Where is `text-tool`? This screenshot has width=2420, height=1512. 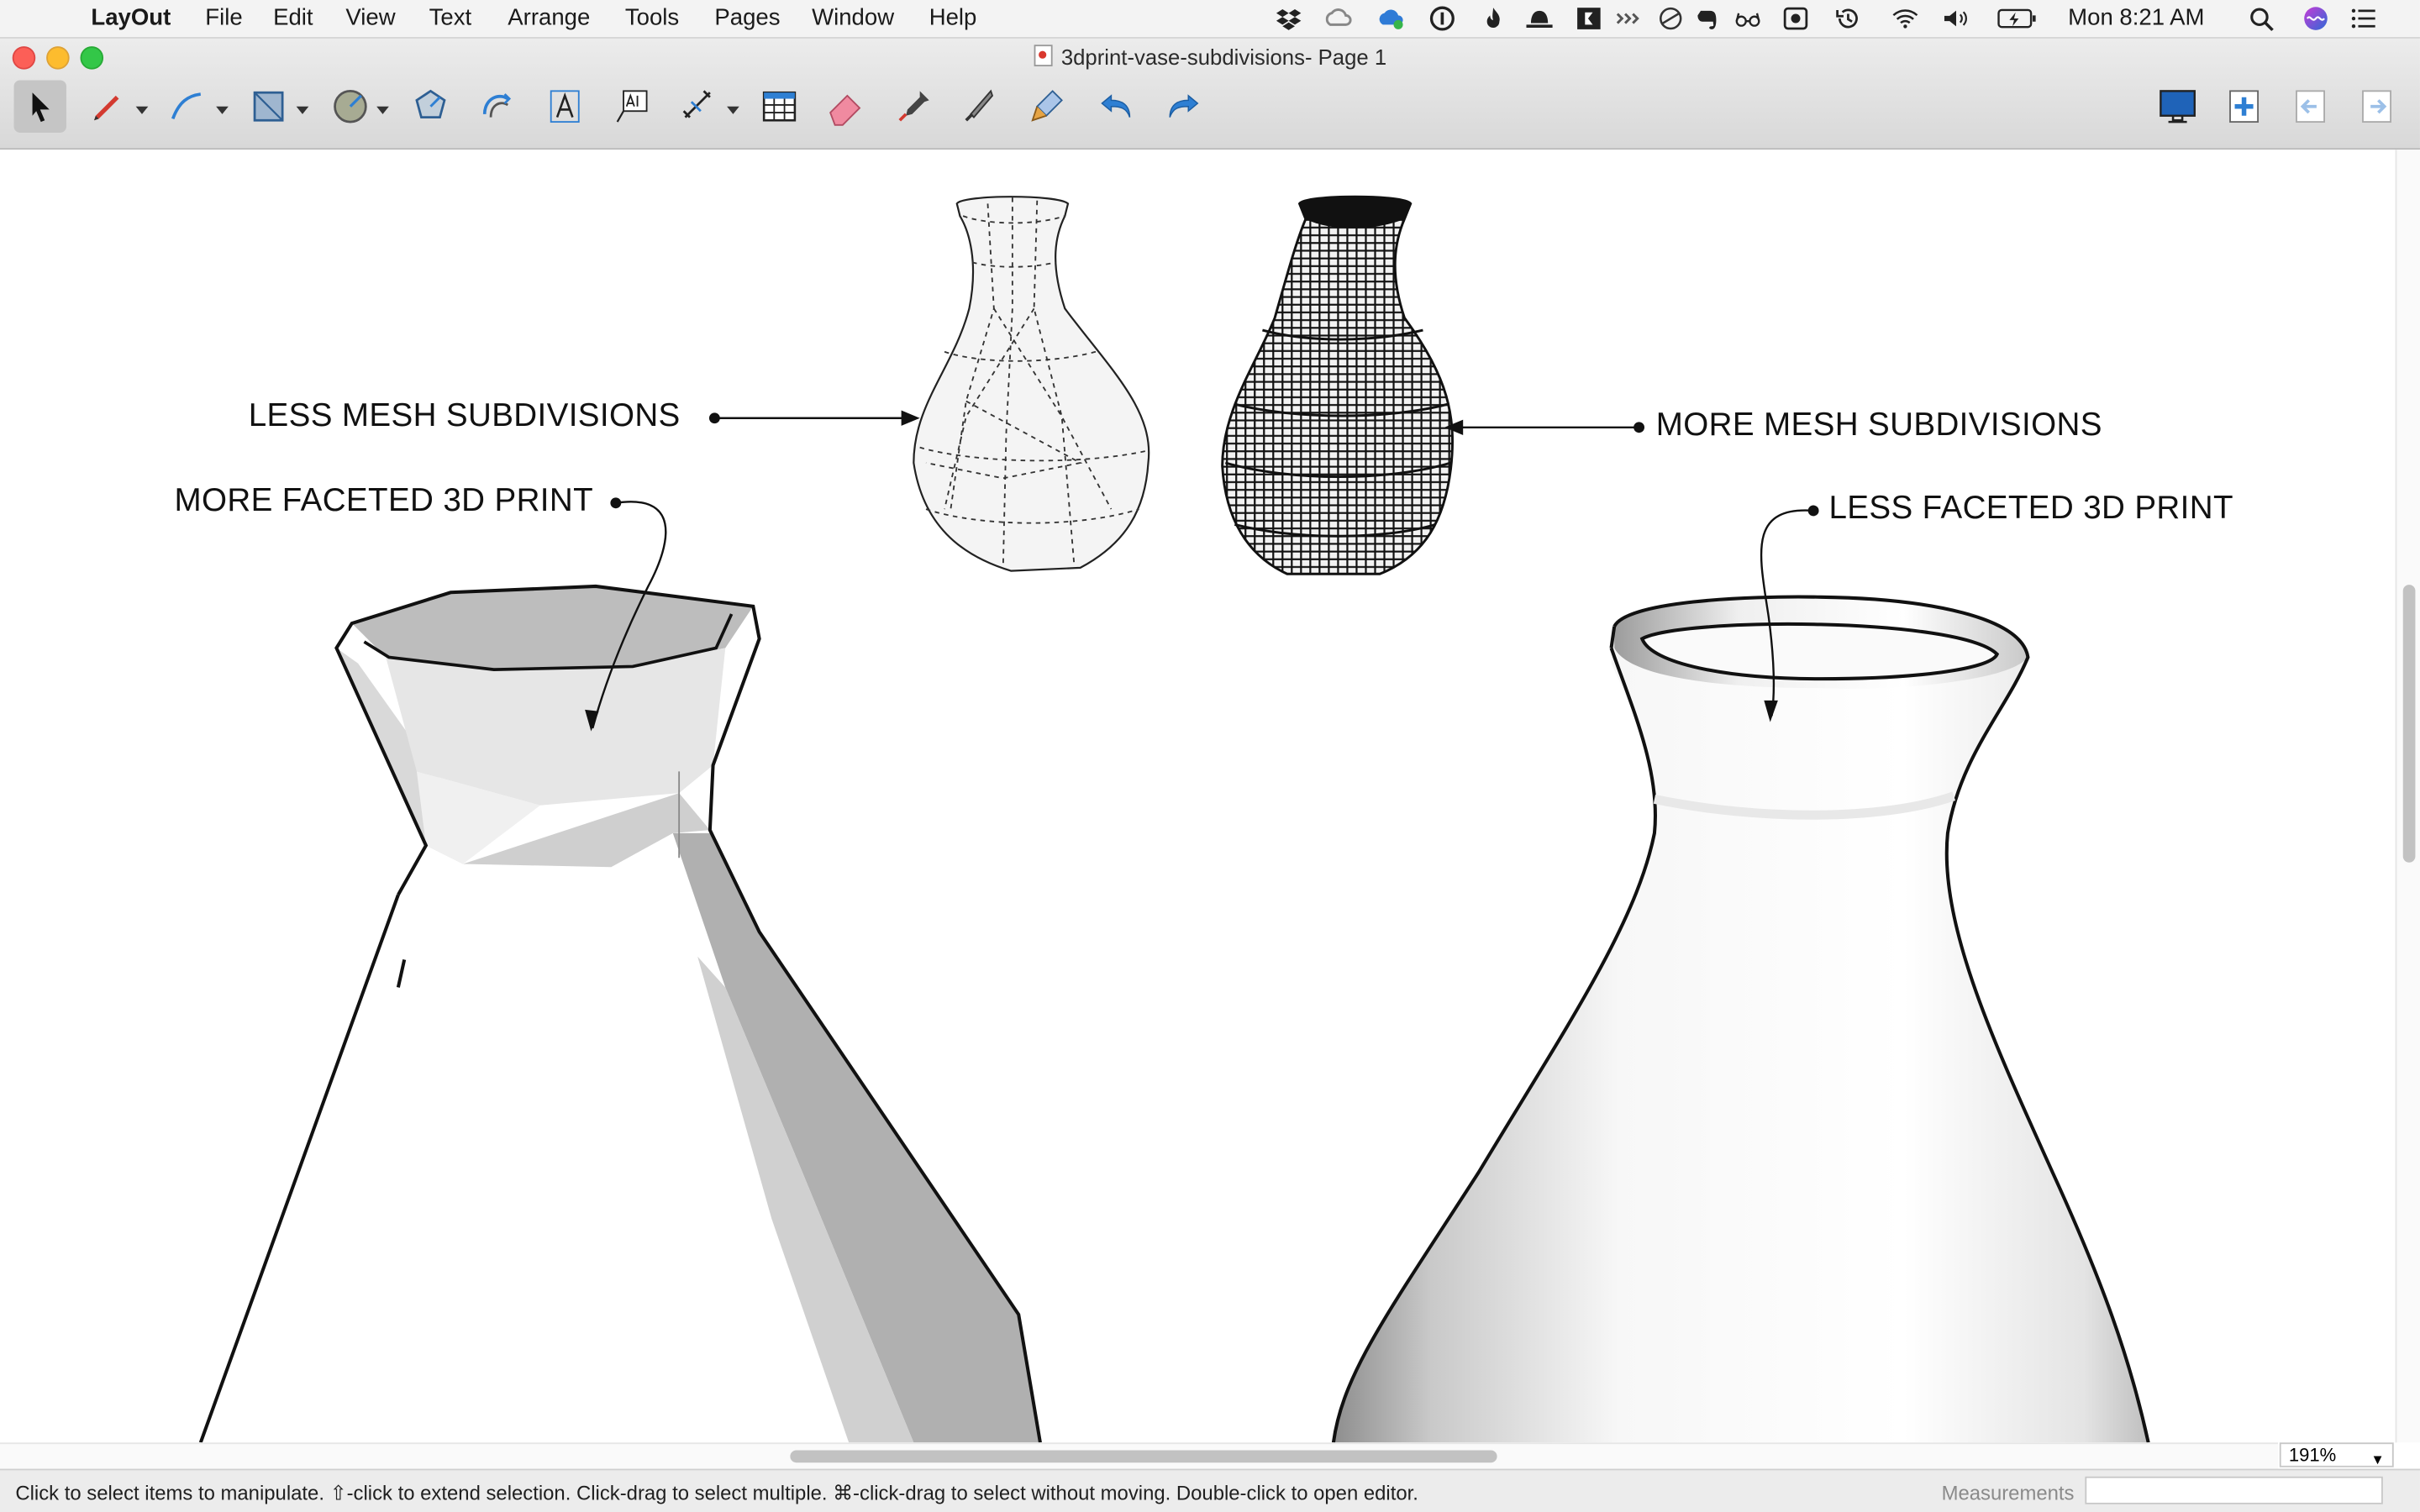 text-tool is located at coordinates (565, 107).